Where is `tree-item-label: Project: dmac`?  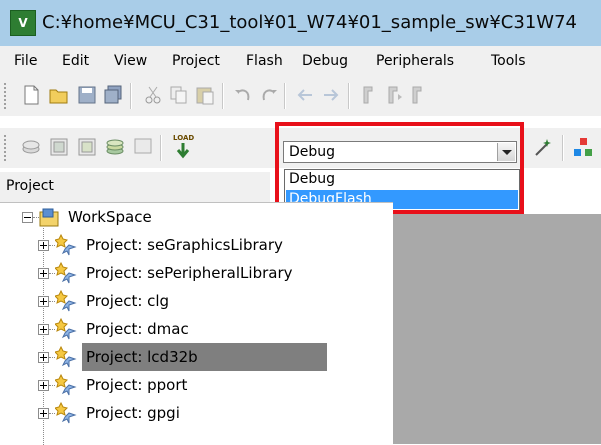 tree-item-label: Project: dmac is located at coordinates (137, 329).